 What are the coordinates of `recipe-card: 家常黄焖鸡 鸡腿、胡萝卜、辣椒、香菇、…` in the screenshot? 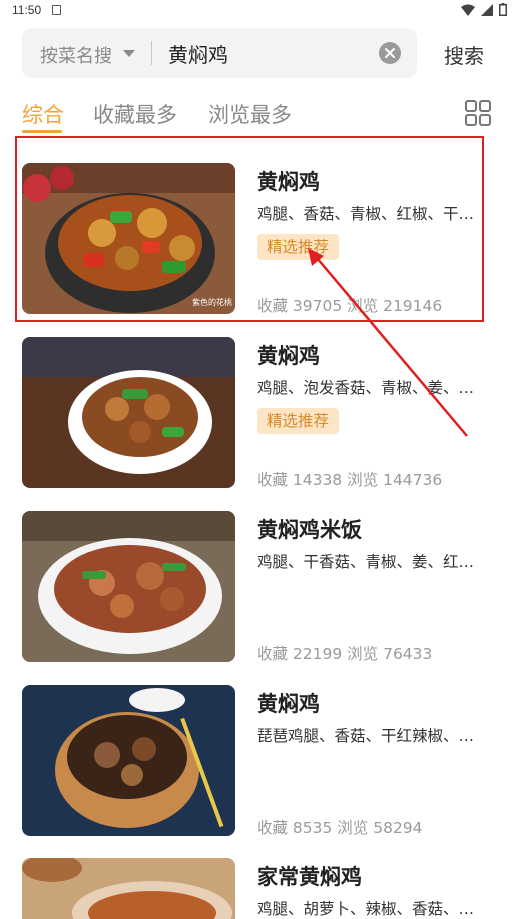 It's located at (258, 888).